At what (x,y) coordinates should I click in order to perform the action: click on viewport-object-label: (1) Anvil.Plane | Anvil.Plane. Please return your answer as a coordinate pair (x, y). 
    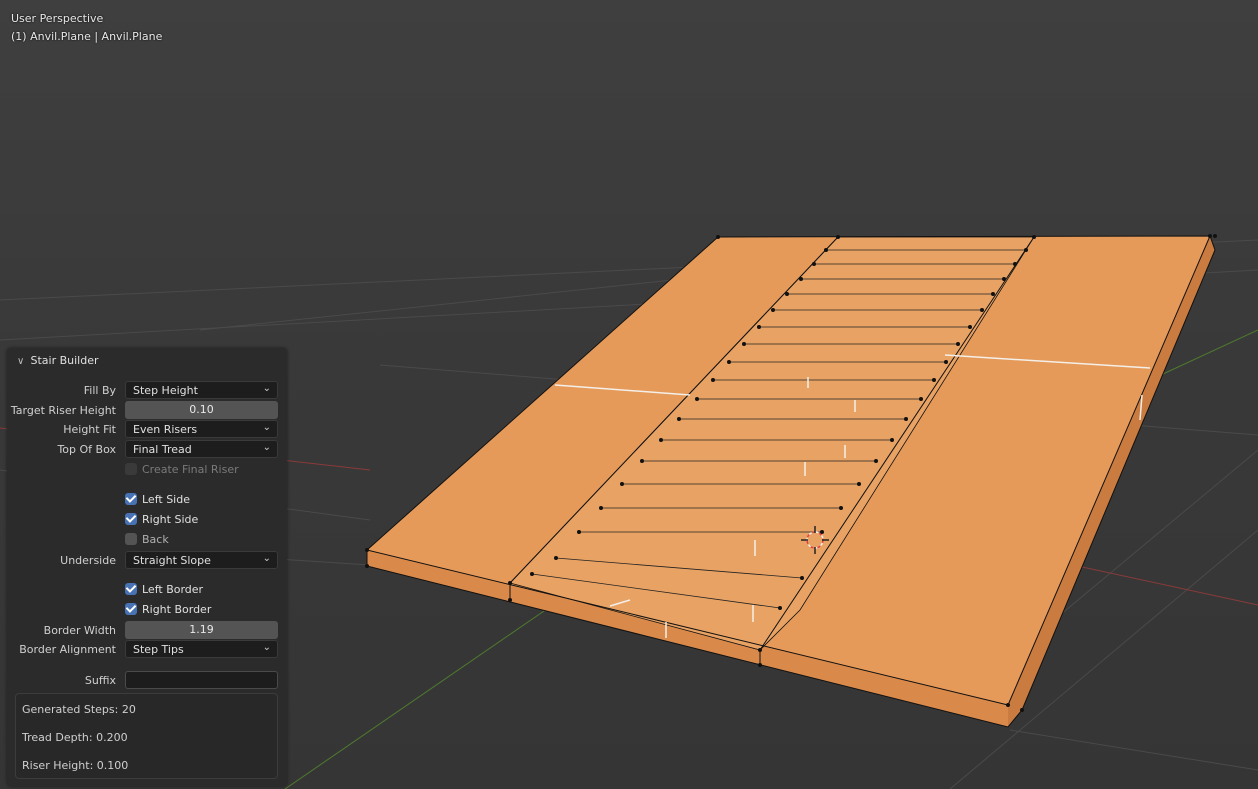
    Looking at the image, I should click on (87, 36).